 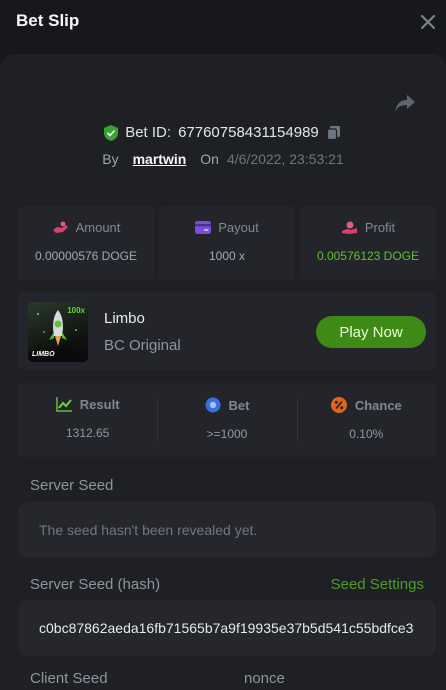 I want to click on bet-label: Bet, so click(x=239, y=405).